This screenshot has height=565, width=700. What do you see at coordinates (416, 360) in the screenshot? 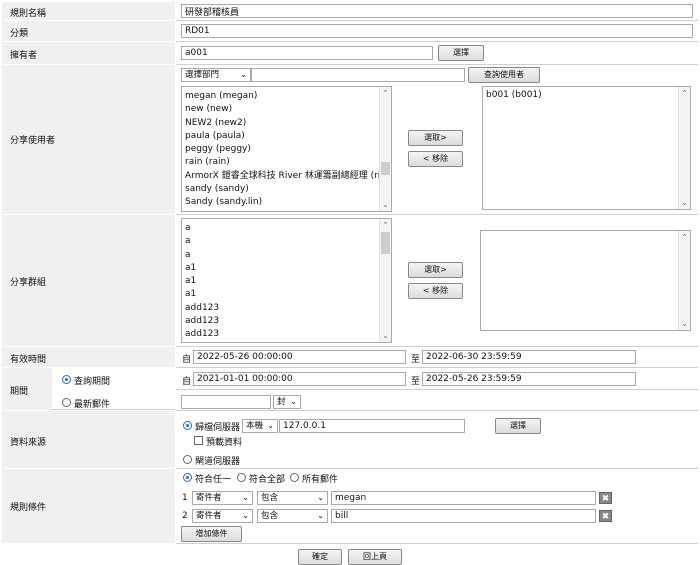
I see `valid-to-prefix: 至` at bounding box center [416, 360].